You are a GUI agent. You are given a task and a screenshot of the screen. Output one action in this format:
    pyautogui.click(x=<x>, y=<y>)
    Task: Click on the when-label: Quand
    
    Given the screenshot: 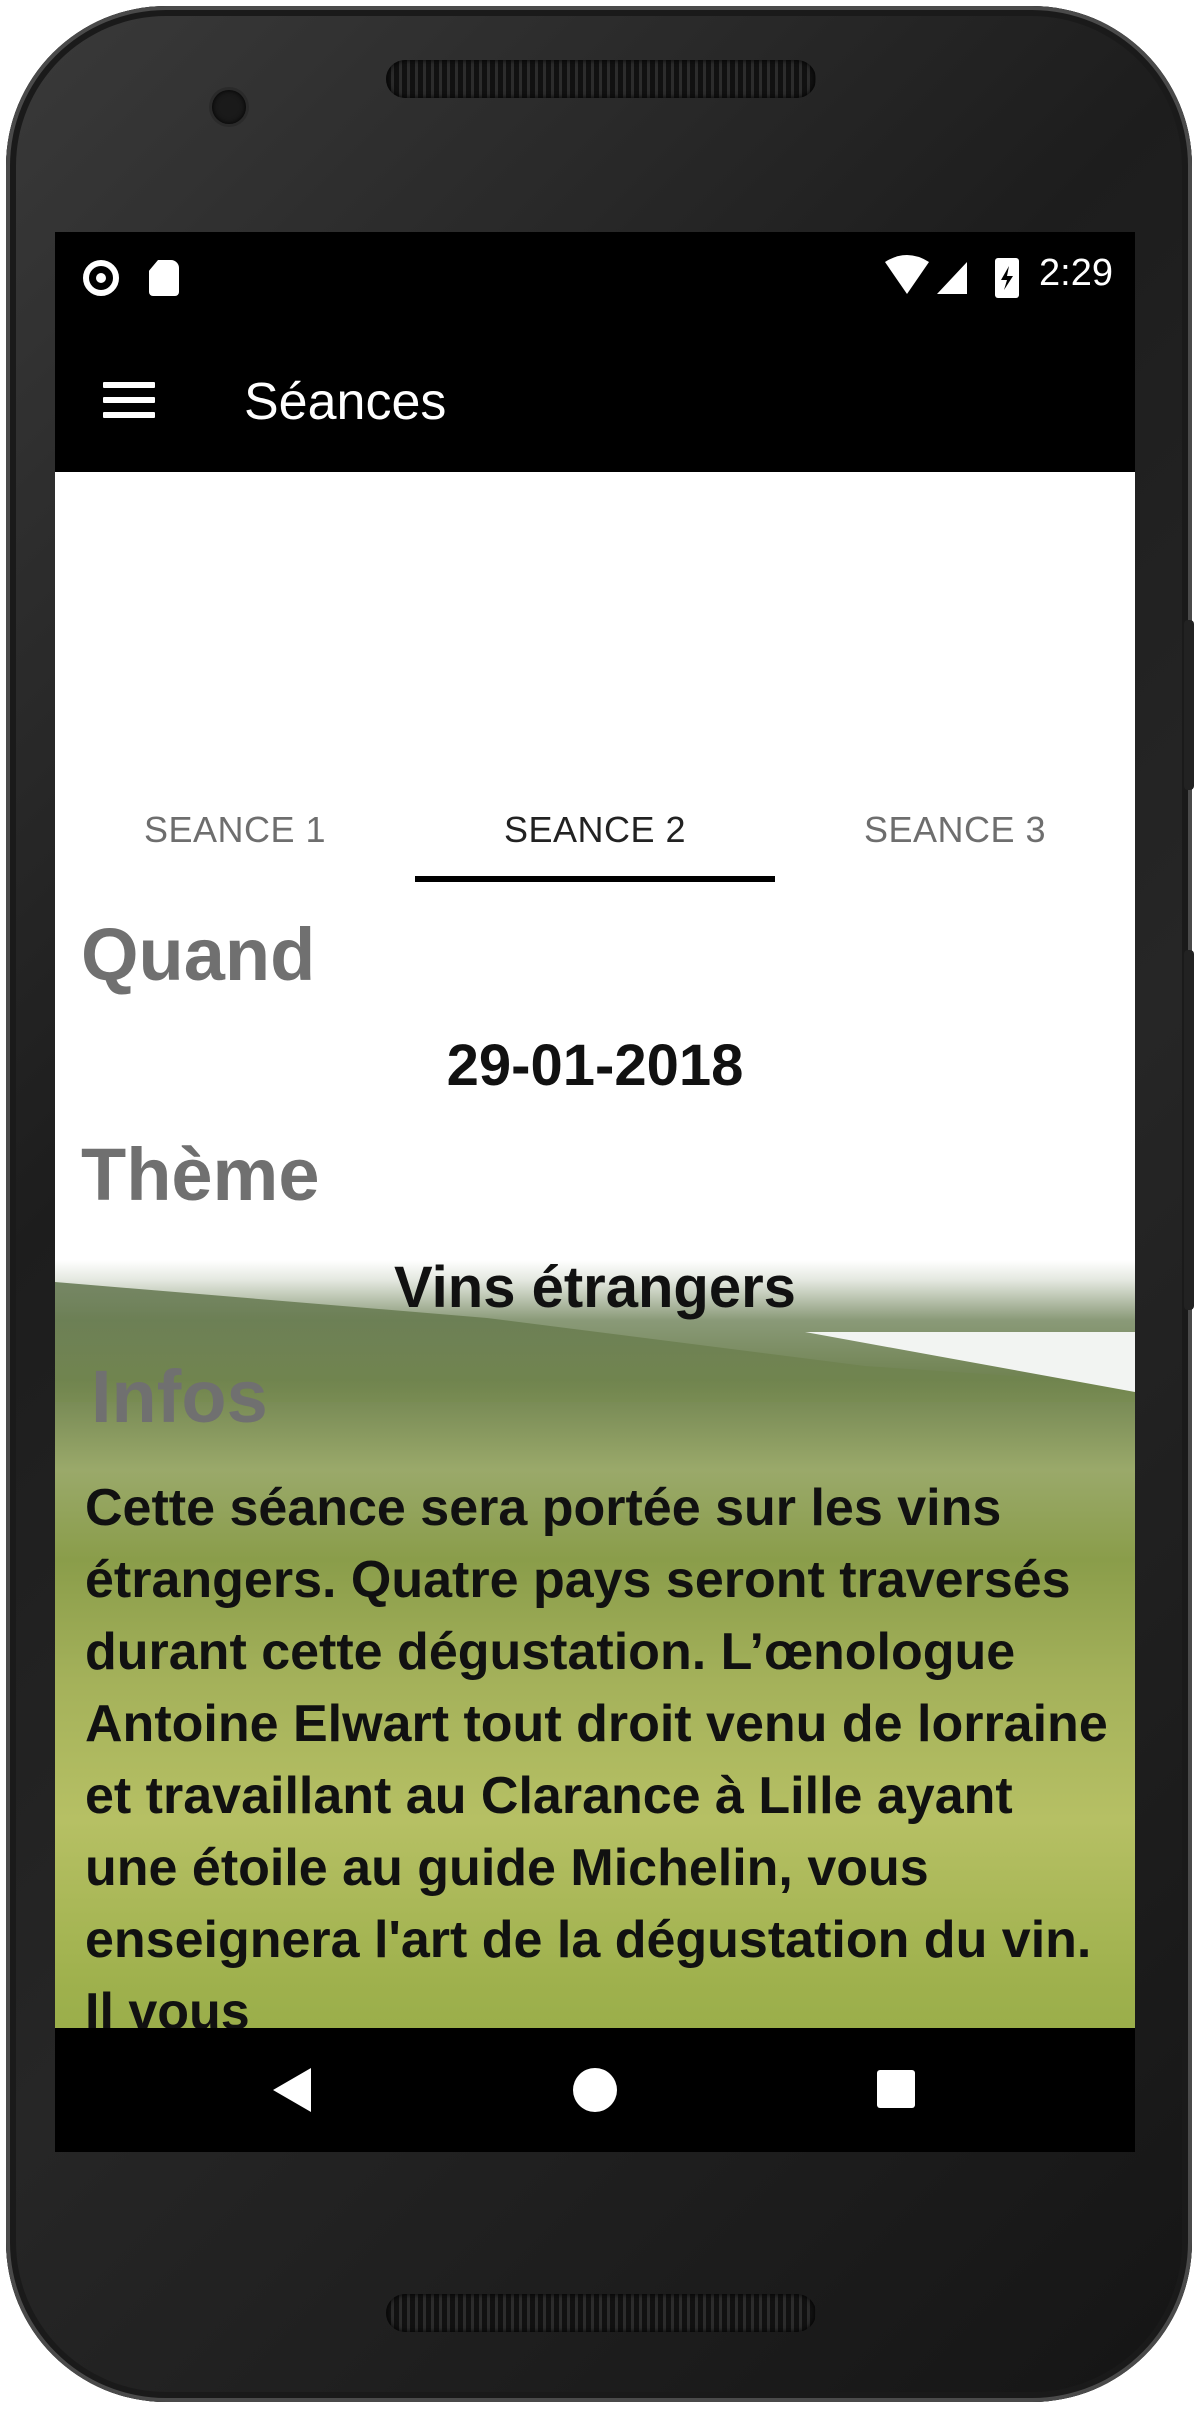 What is the action you would take?
    pyautogui.click(x=198, y=954)
    